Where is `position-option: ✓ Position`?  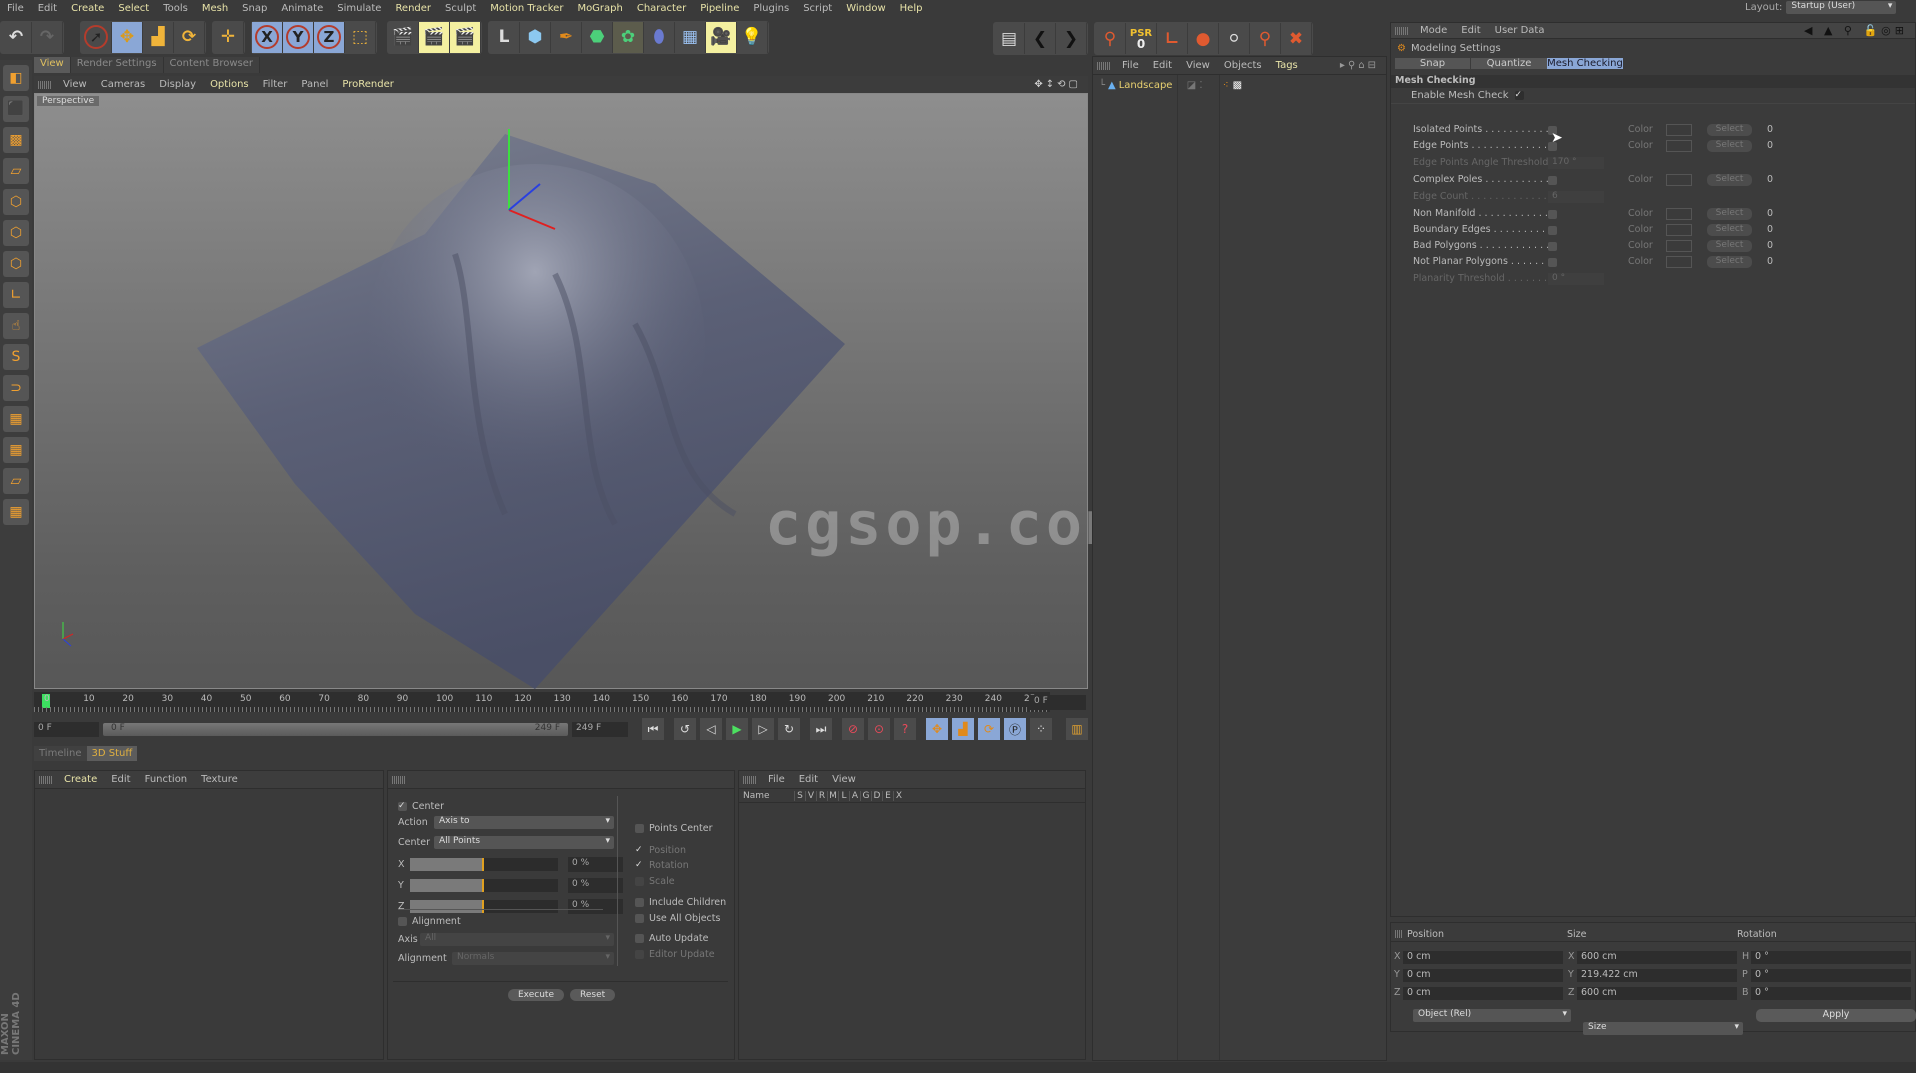
position-option: ✓ Position is located at coordinates (680, 851).